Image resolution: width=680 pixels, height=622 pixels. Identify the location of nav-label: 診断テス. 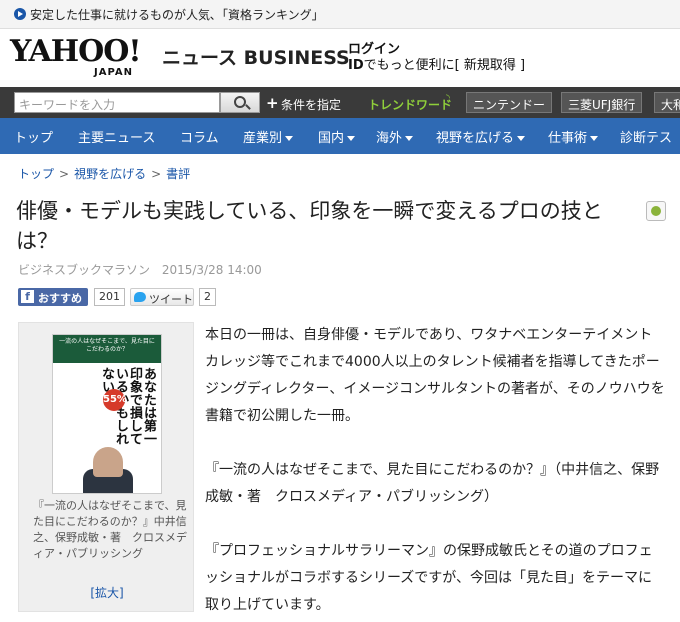
(646, 138).